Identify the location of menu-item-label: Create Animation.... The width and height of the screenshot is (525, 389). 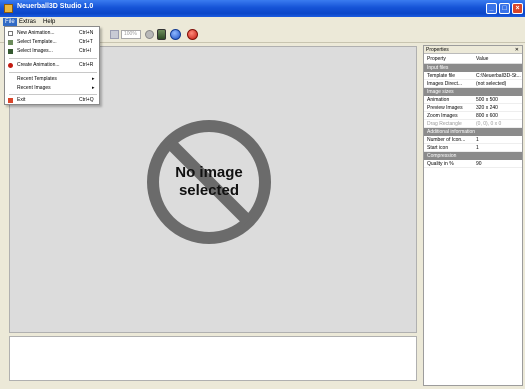
(38, 65).